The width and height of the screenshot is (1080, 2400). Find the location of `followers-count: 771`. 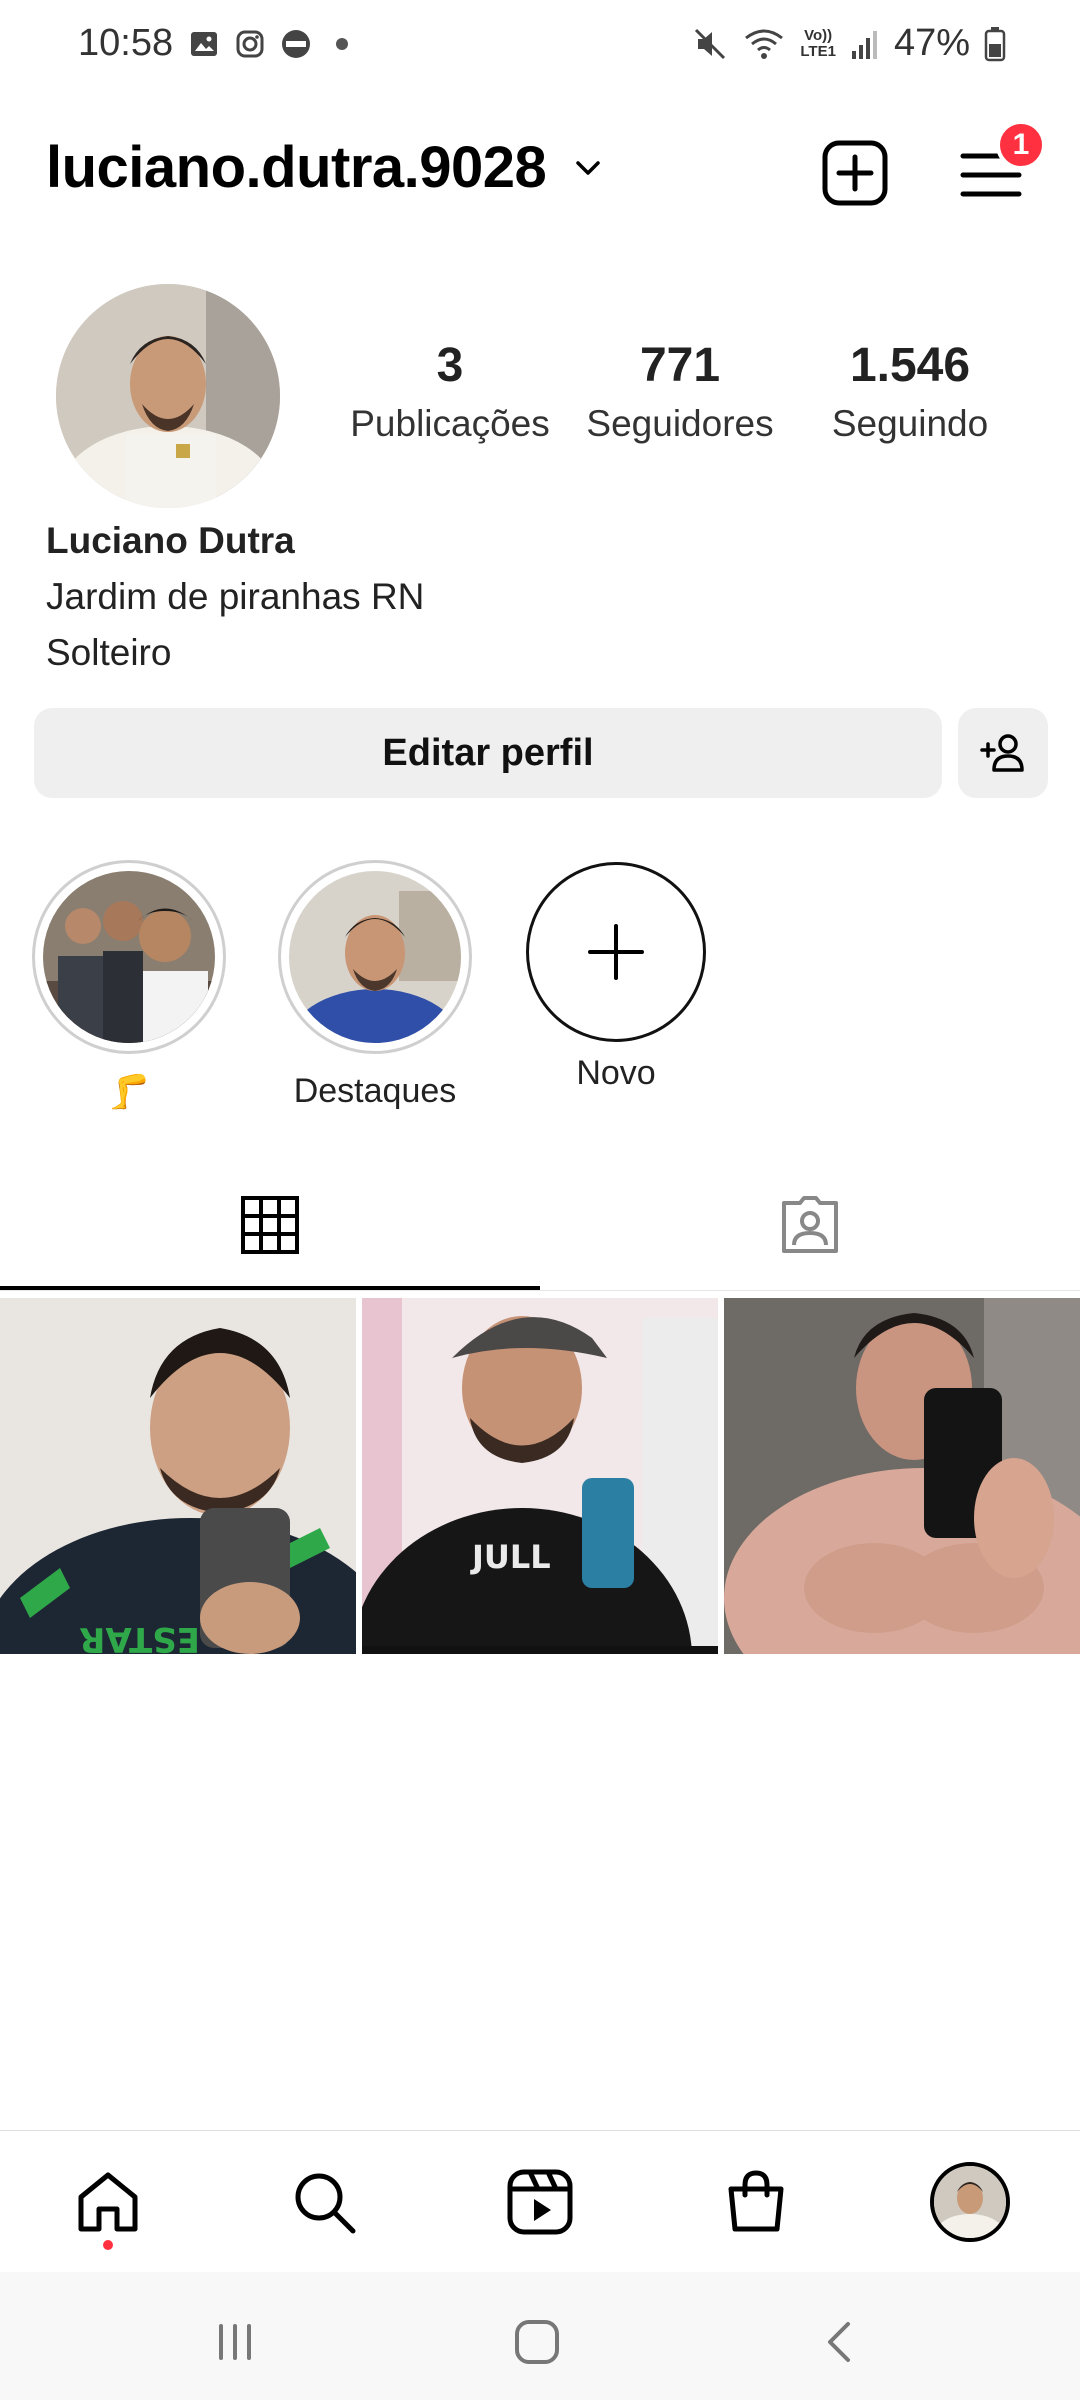

followers-count: 771 is located at coordinates (680, 365).